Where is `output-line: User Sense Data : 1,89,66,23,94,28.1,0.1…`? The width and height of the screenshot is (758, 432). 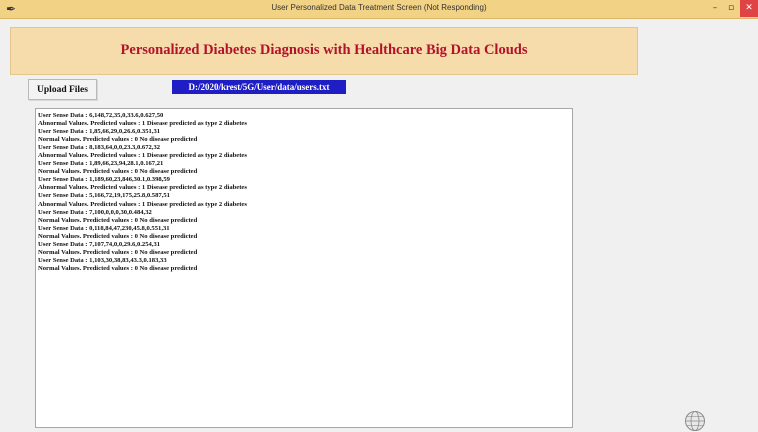 output-line: User Sense Data : 1,89,66,23,94,28.1,0.1… is located at coordinates (101, 164).